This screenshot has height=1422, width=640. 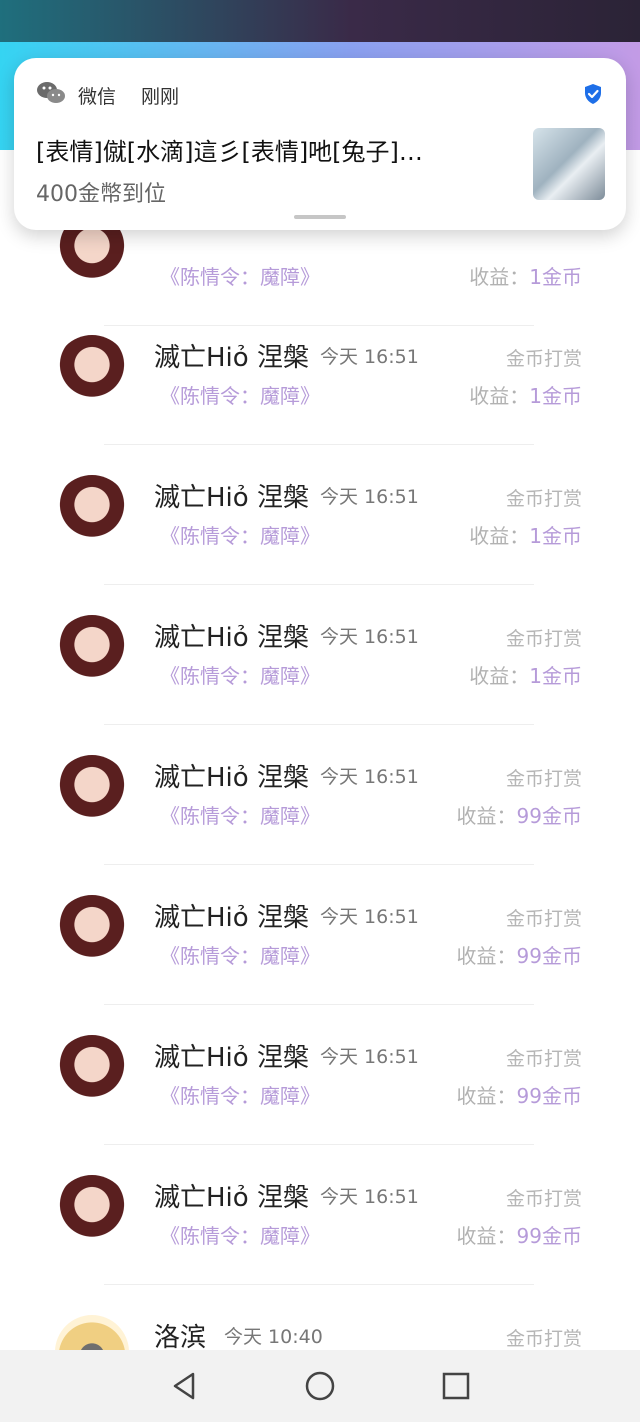 What do you see at coordinates (97, 97) in the screenshot?
I see `notification-app-name: 微信` at bounding box center [97, 97].